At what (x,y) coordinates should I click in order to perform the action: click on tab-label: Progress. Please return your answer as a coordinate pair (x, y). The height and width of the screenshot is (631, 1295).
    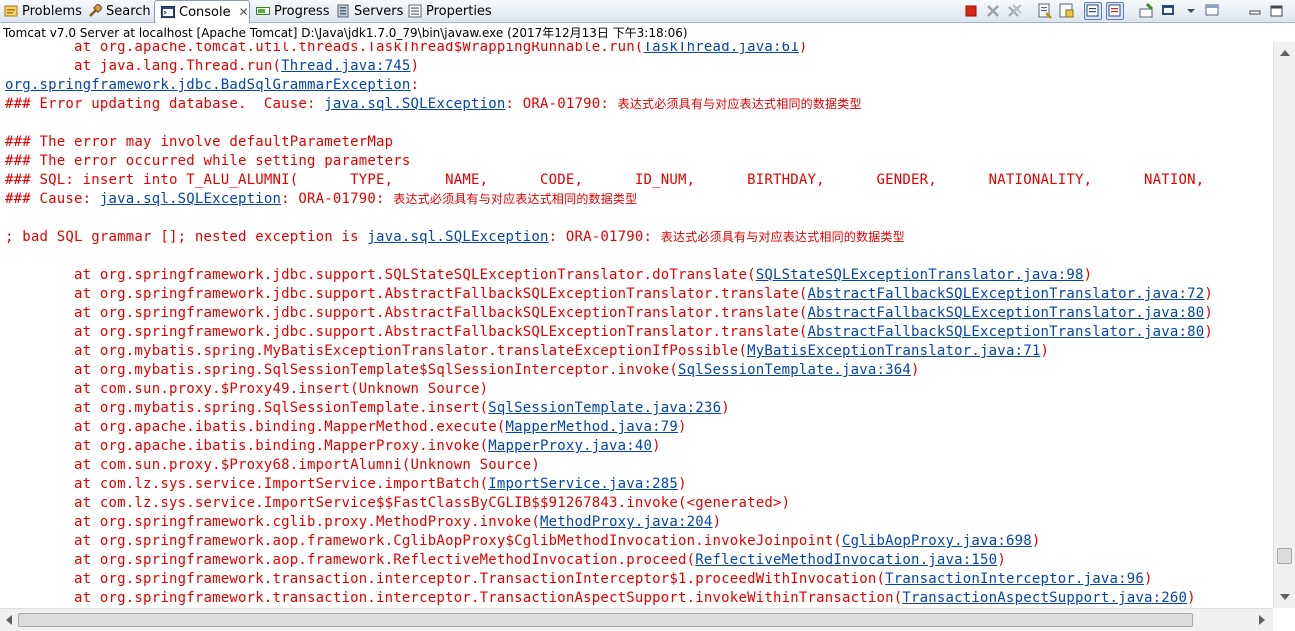
    Looking at the image, I should click on (302, 11).